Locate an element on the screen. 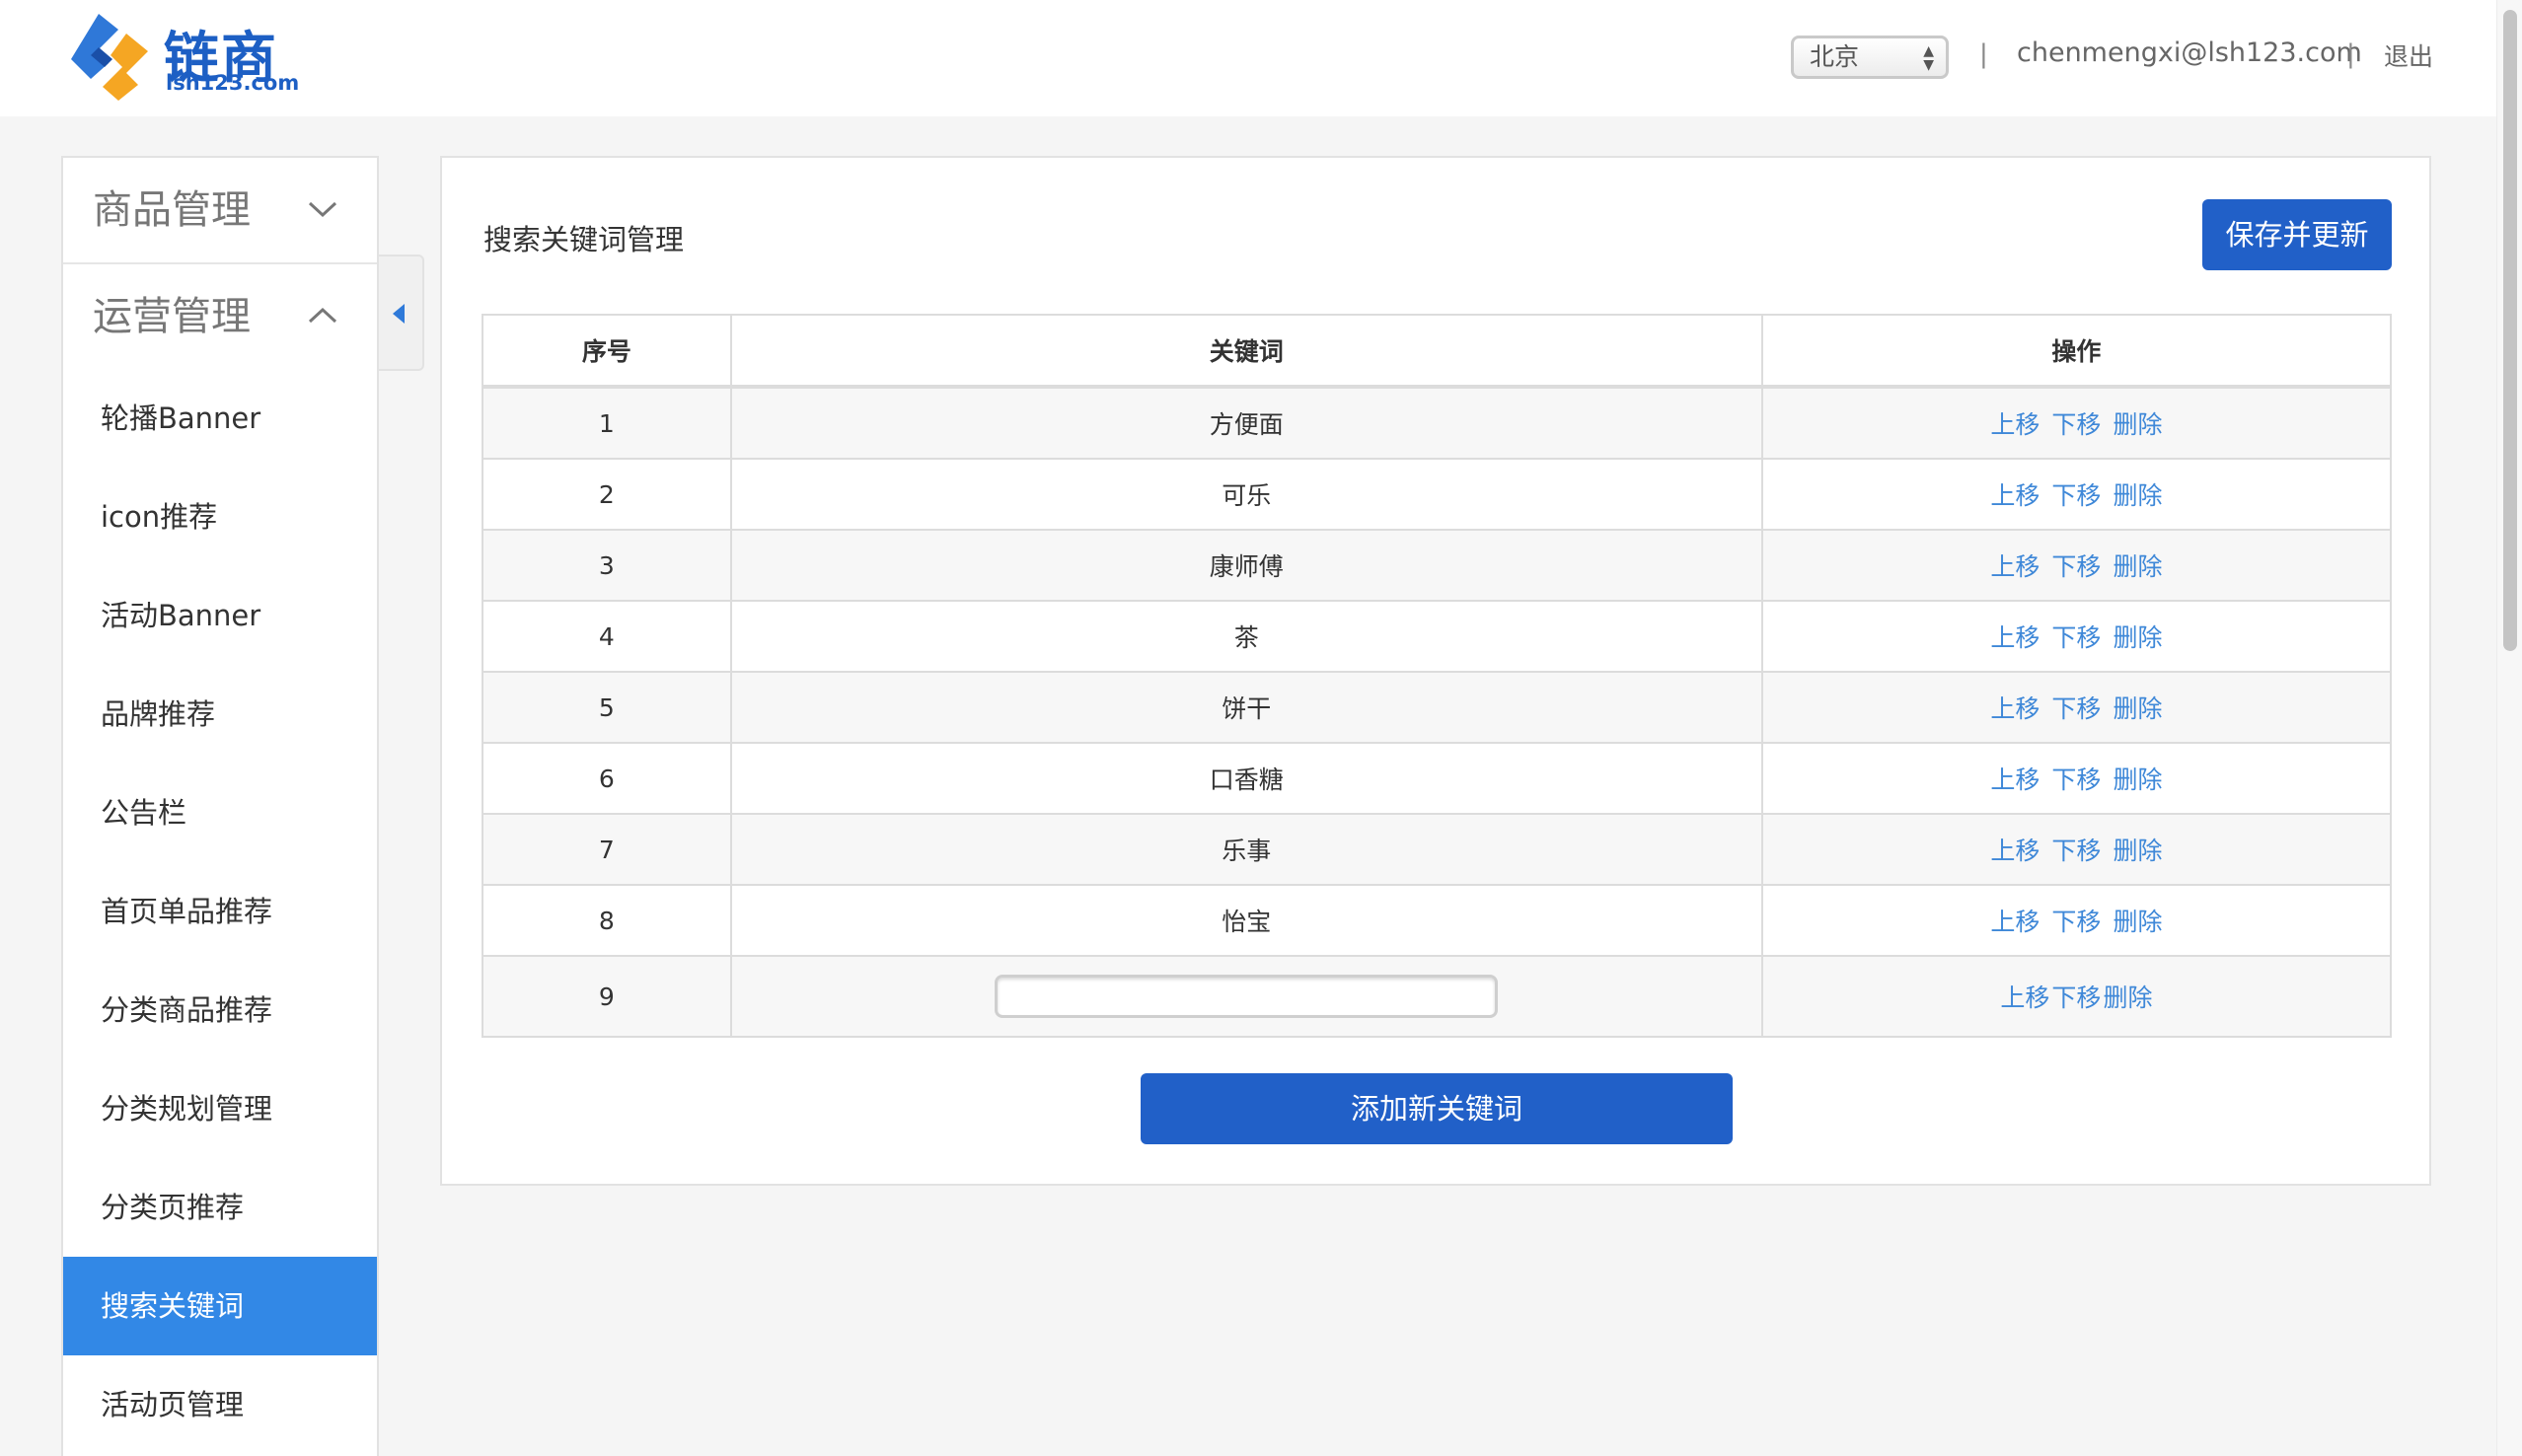 Image resolution: width=2522 pixels, height=1456 pixels. chevron-up-icon is located at coordinates (322, 316).